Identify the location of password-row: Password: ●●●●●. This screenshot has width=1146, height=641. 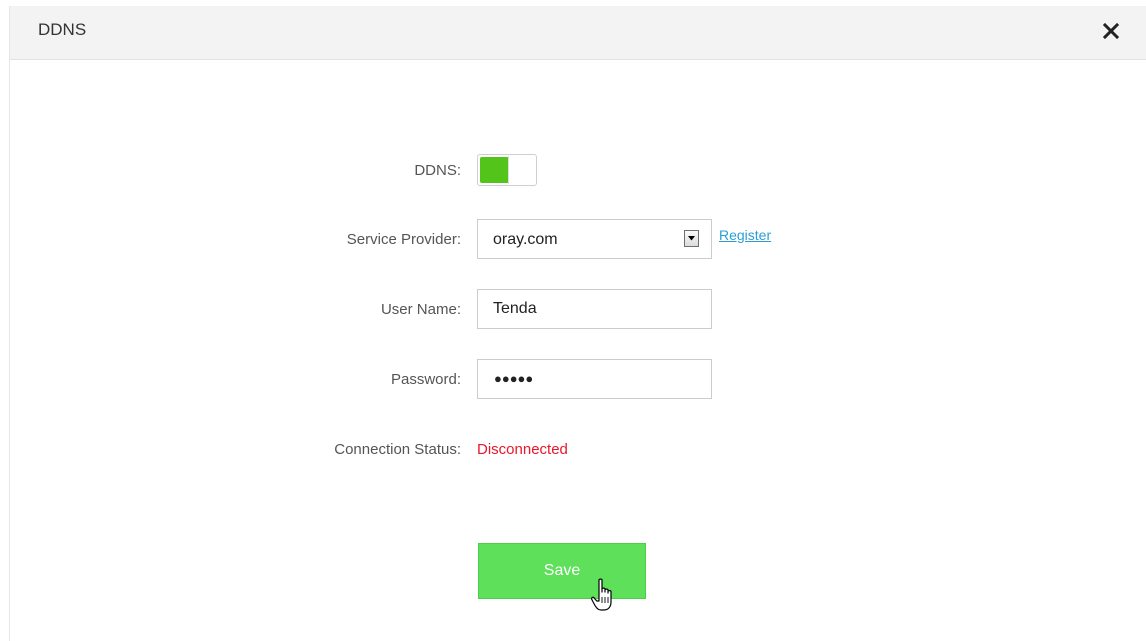
(573, 380).